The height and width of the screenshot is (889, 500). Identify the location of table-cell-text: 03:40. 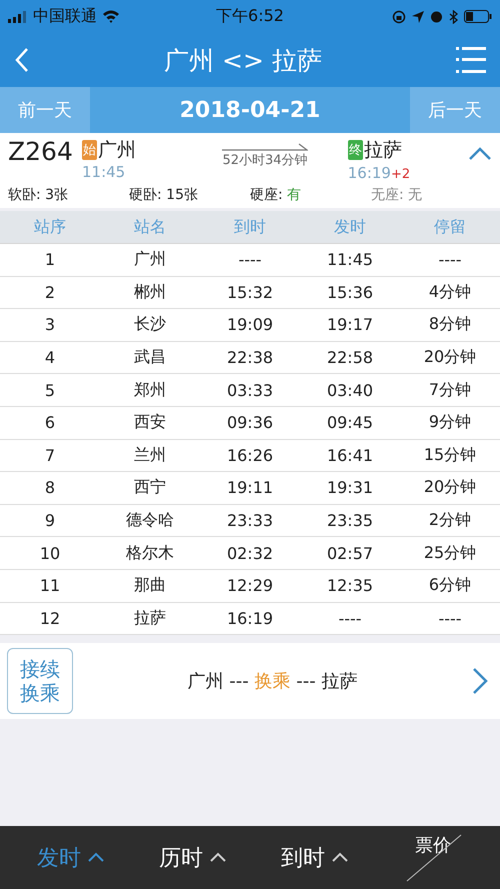
(350, 390).